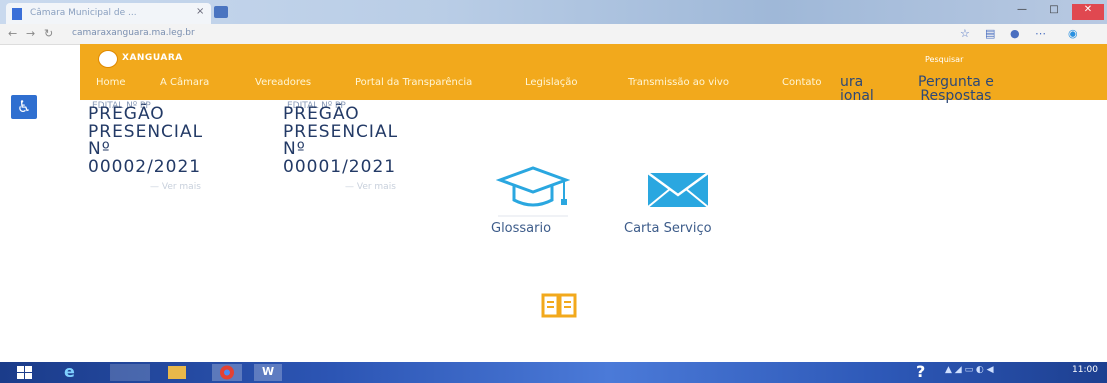  I want to click on profile-icon: ●, so click(1015, 33).